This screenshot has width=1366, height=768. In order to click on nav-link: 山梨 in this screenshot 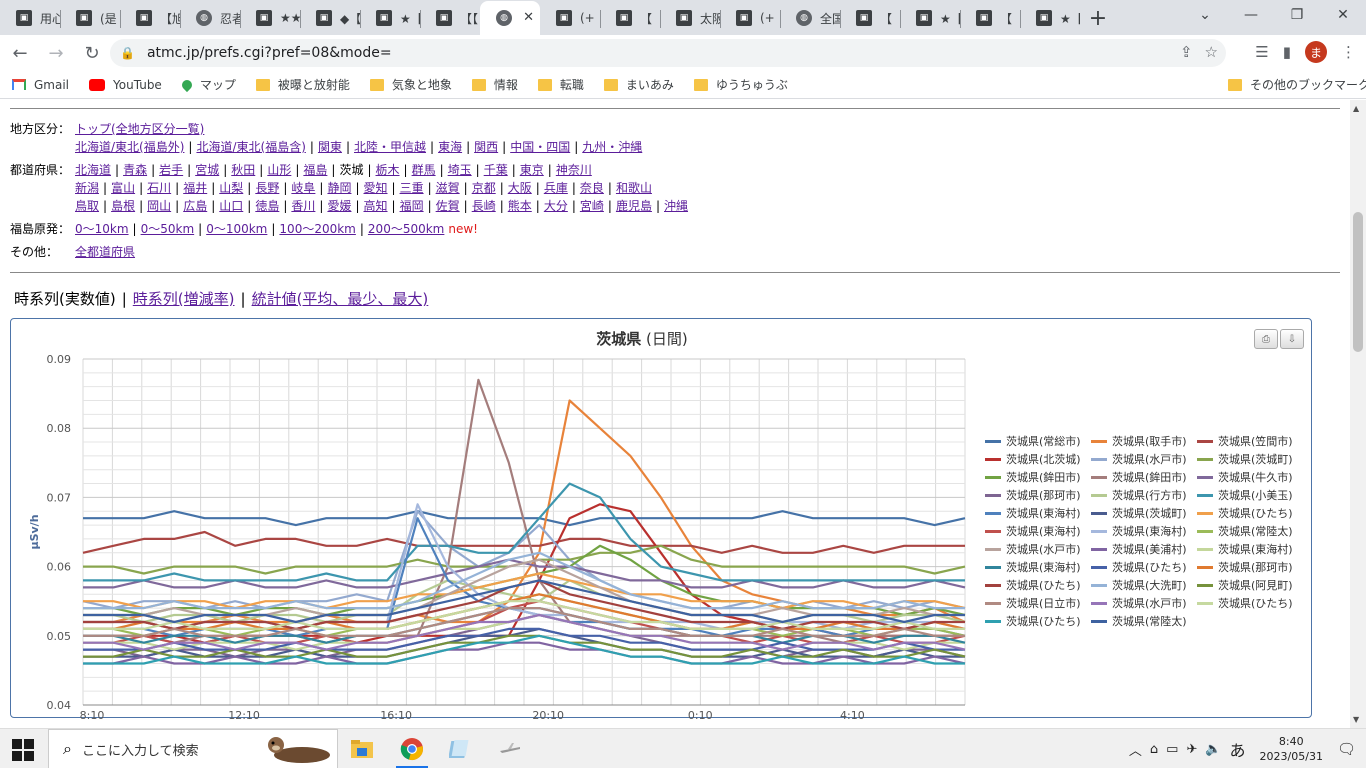, I will do `click(231, 188)`.